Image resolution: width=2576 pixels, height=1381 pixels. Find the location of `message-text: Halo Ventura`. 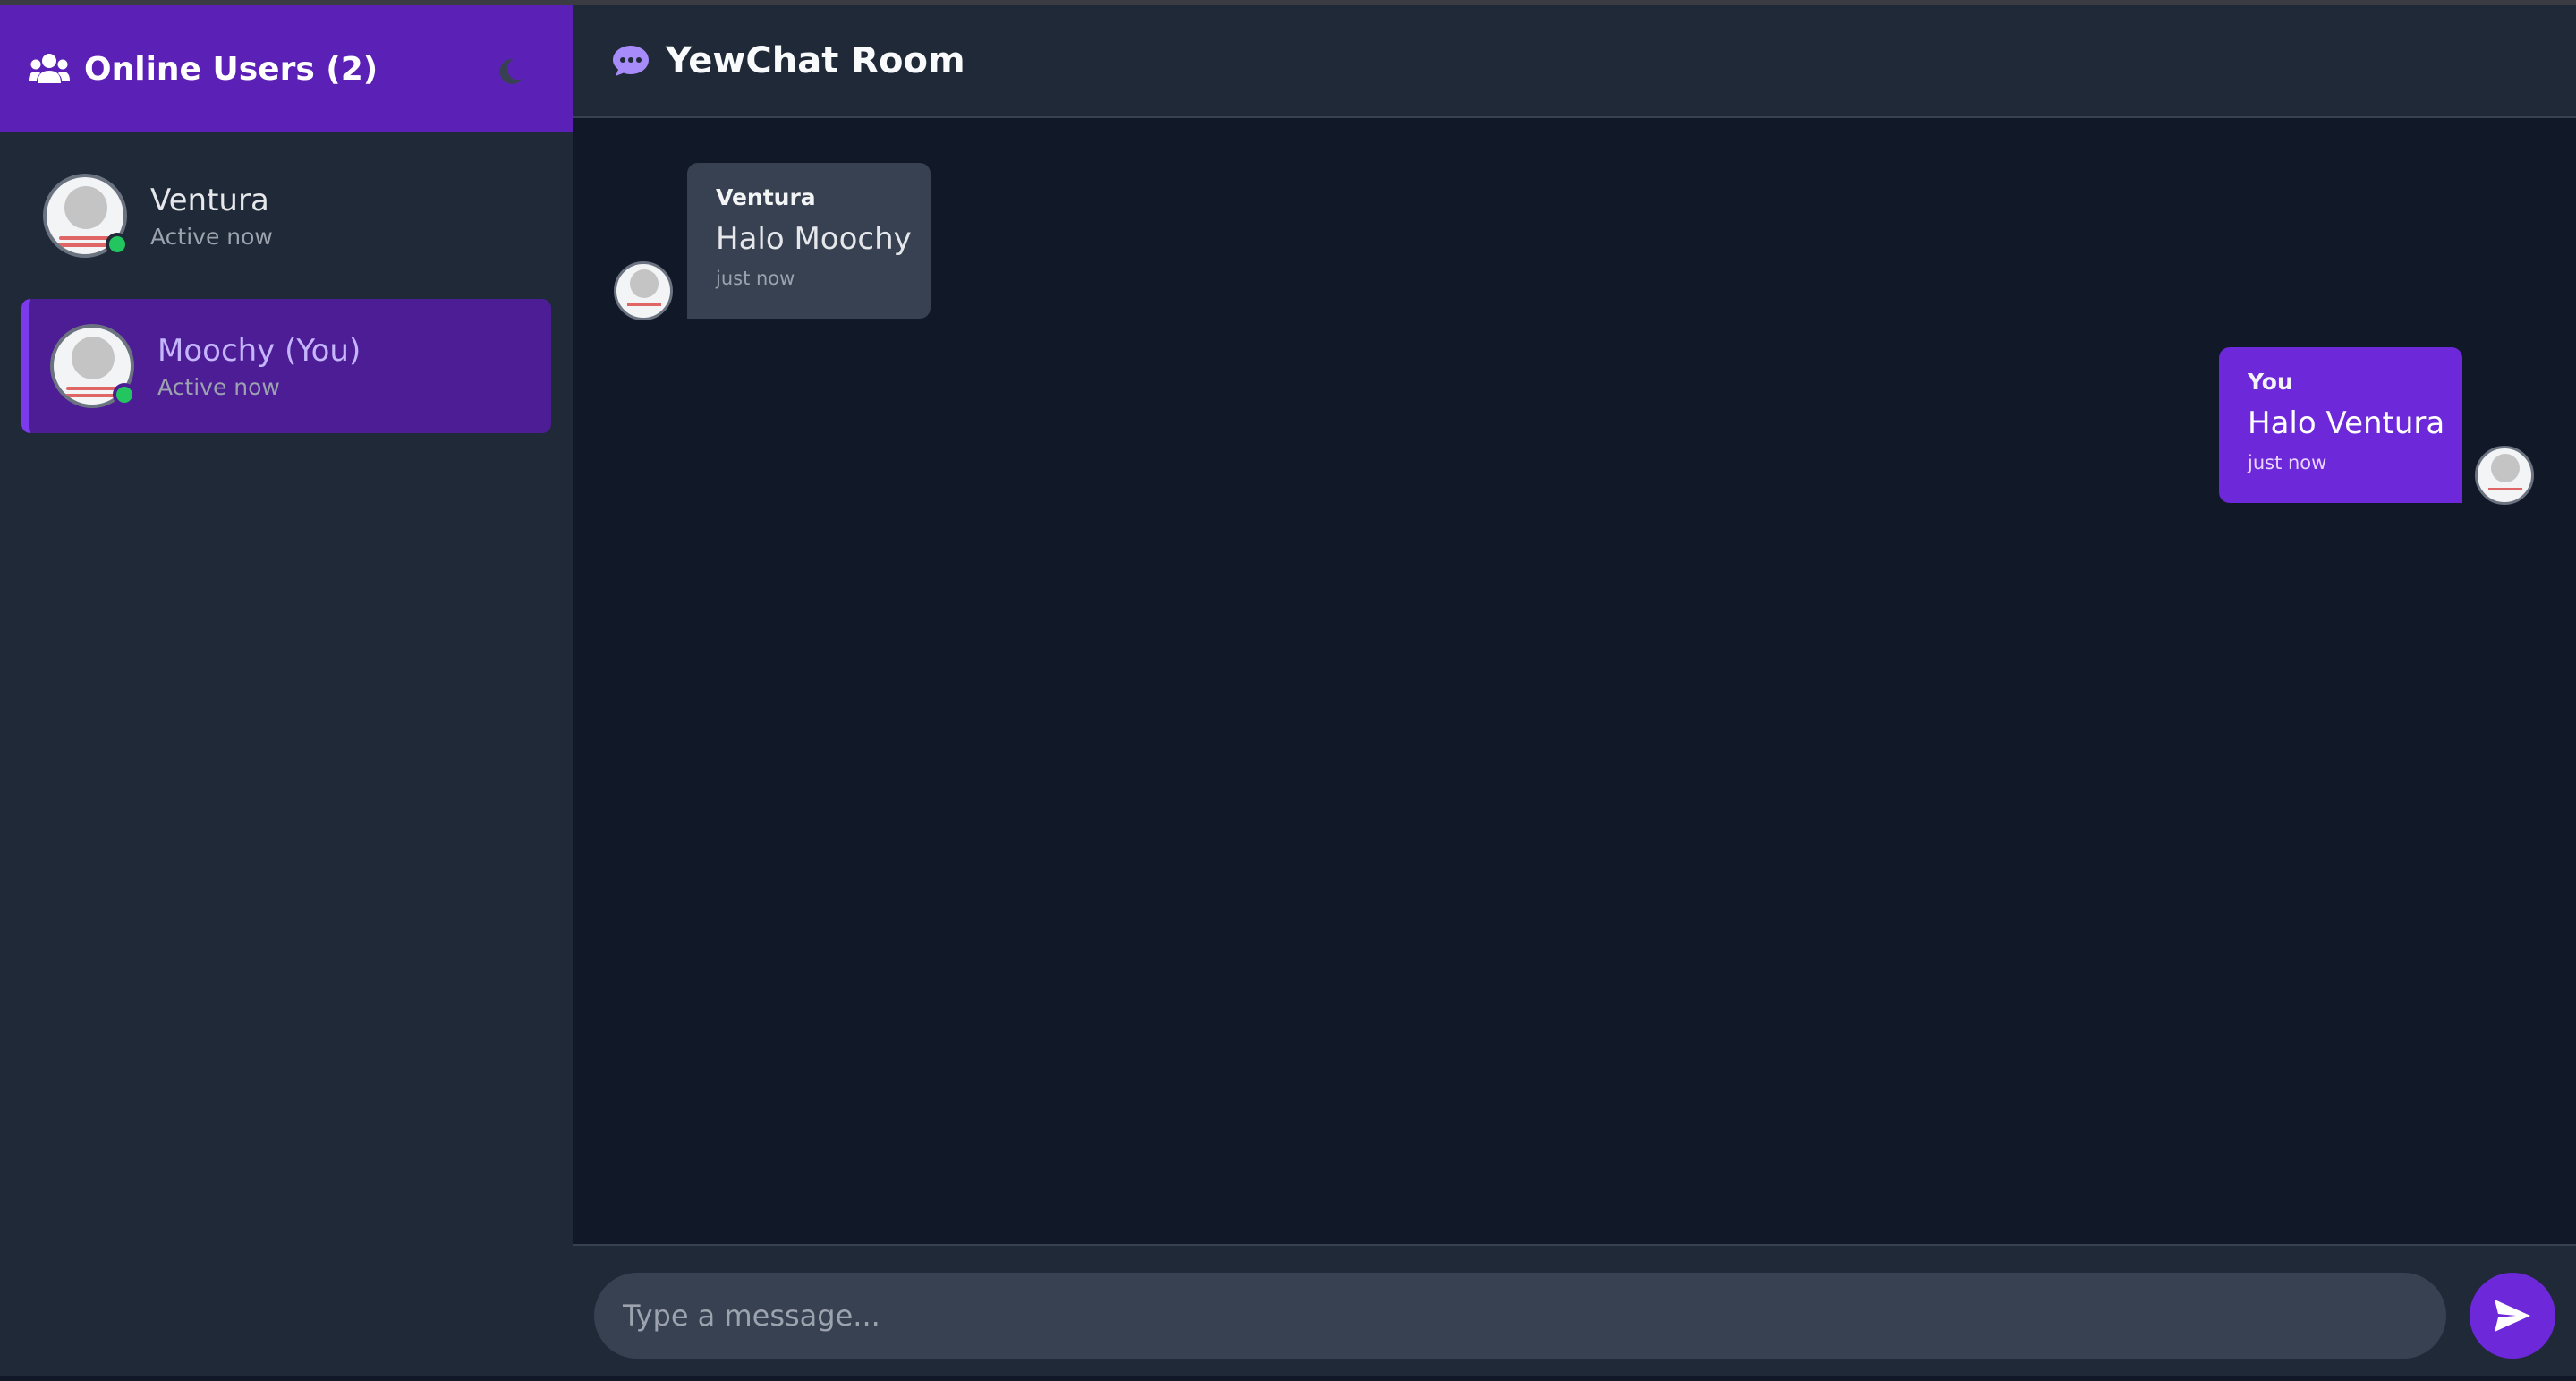

message-text: Halo Ventura is located at coordinates (2346, 423).